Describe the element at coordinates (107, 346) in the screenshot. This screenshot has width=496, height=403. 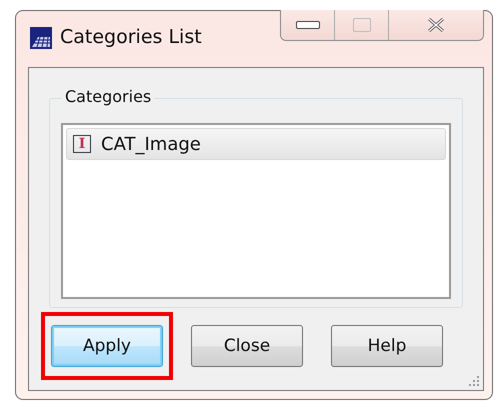
I see `dialog-button: Apply` at that location.